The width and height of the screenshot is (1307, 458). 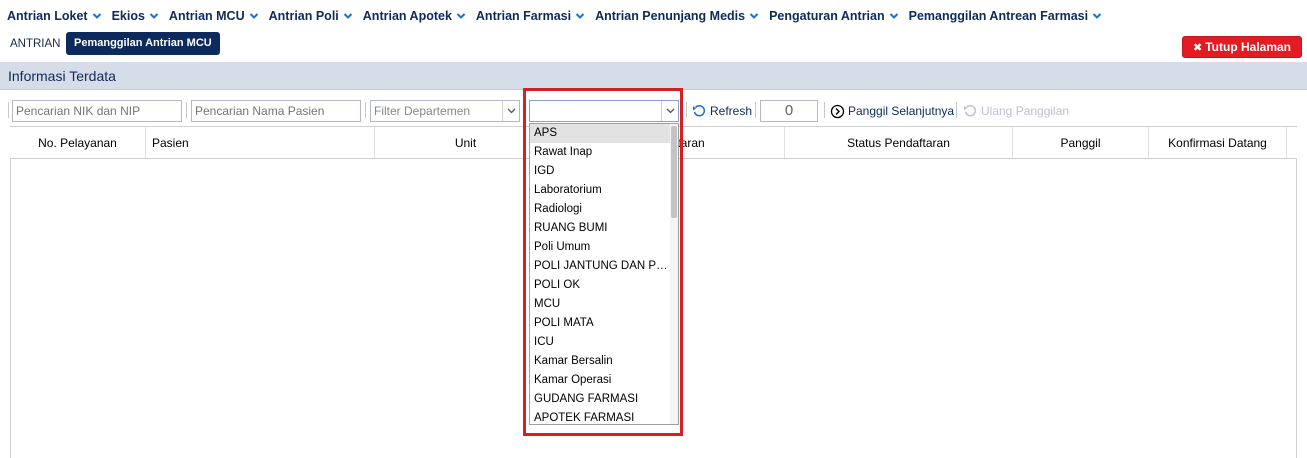 I want to click on close-icon: ✖, so click(x=1198, y=47).